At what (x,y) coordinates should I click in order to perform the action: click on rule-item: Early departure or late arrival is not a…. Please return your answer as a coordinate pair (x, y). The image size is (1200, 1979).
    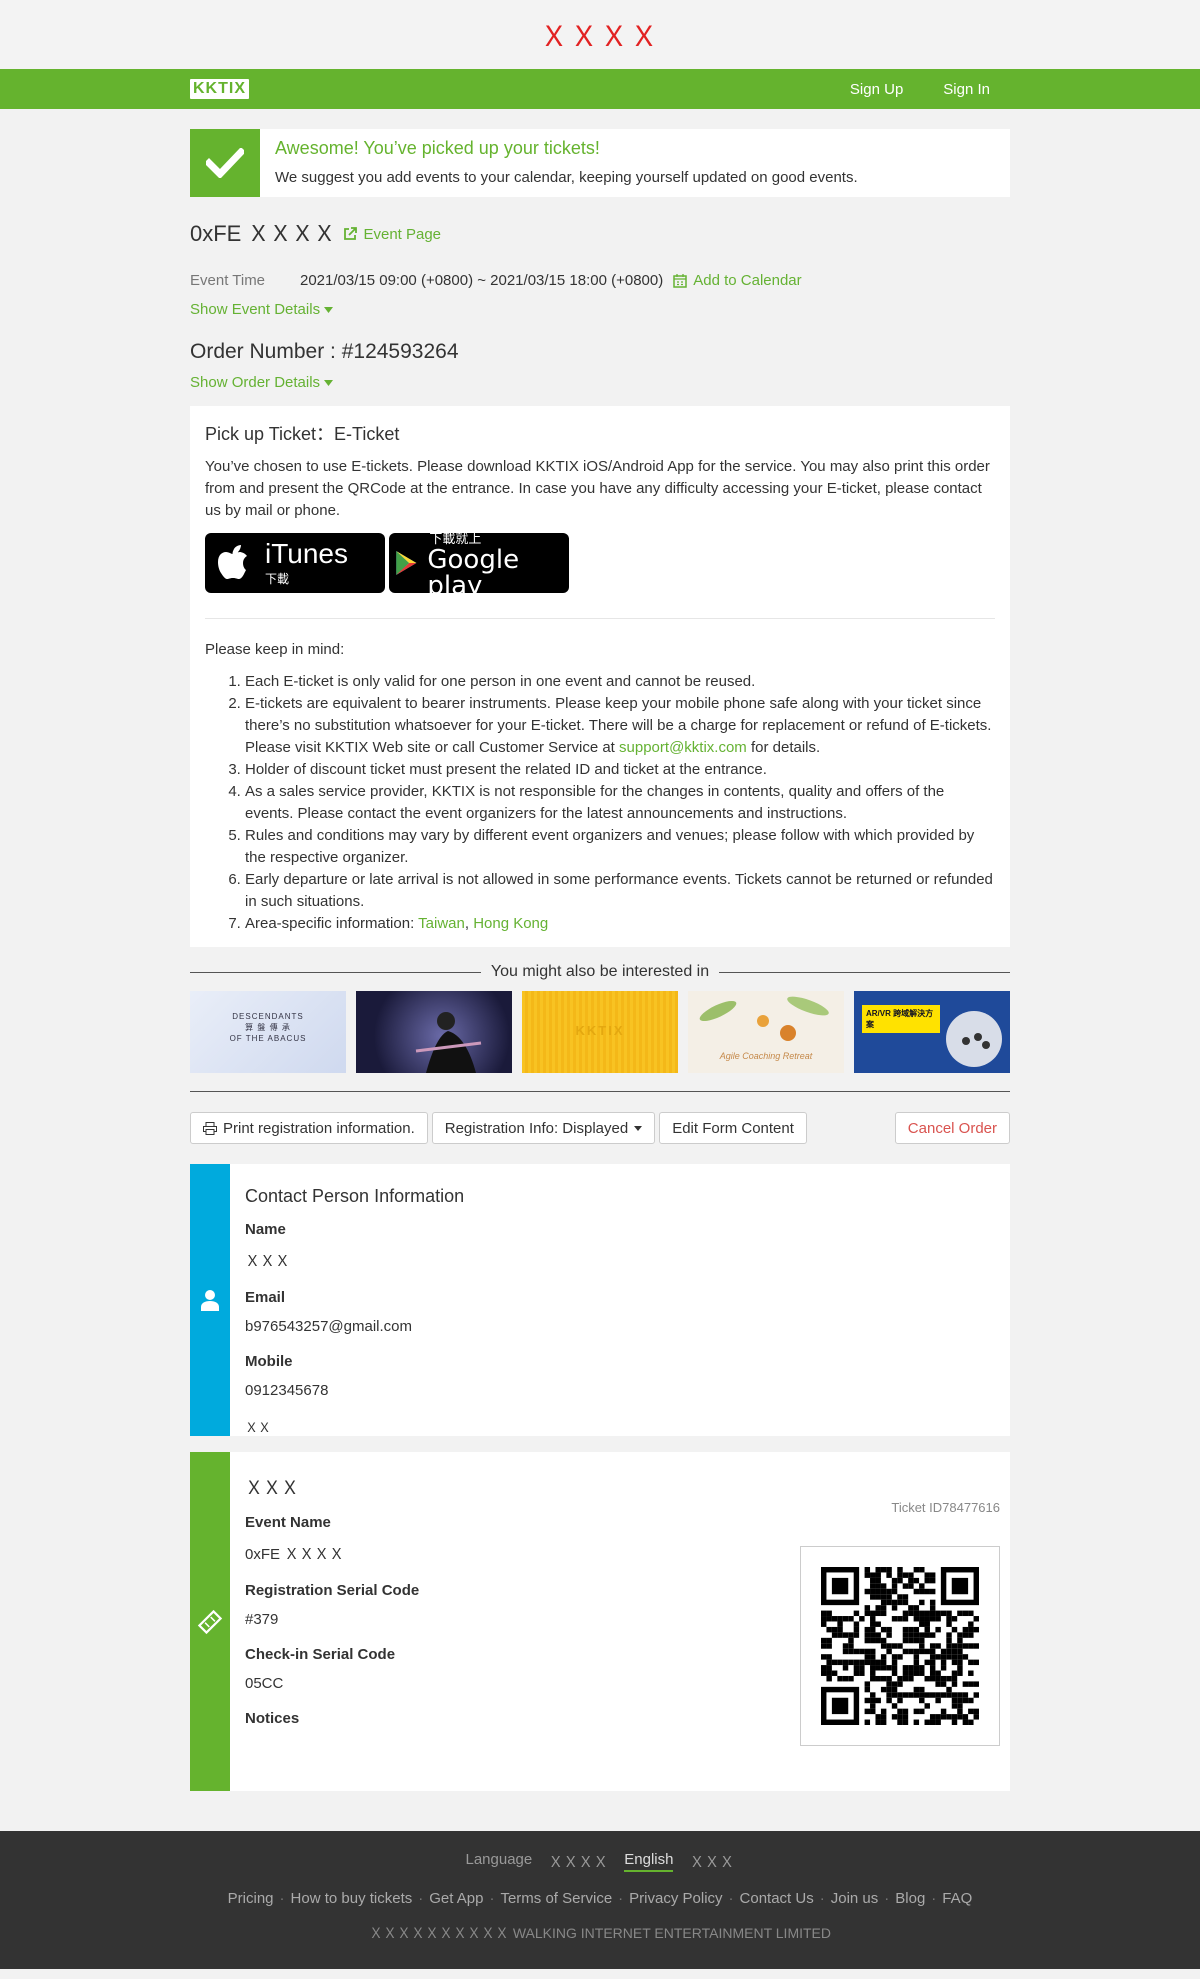
    Looking at the image, I should click on (620, 891).